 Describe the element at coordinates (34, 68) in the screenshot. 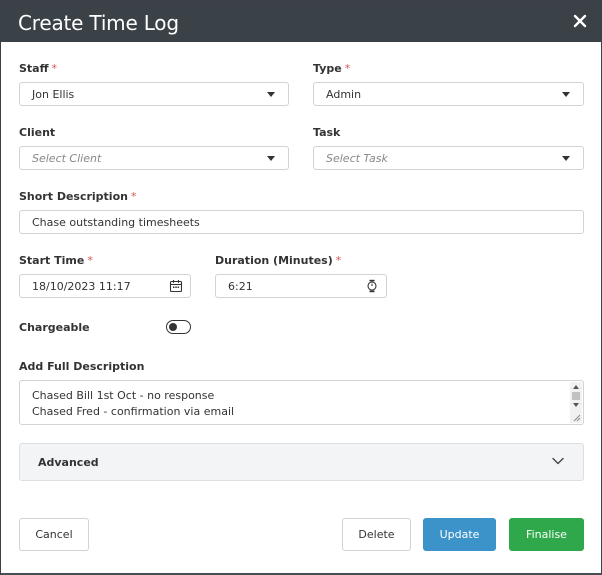

I see `staff-label-text: Staff` at that location.